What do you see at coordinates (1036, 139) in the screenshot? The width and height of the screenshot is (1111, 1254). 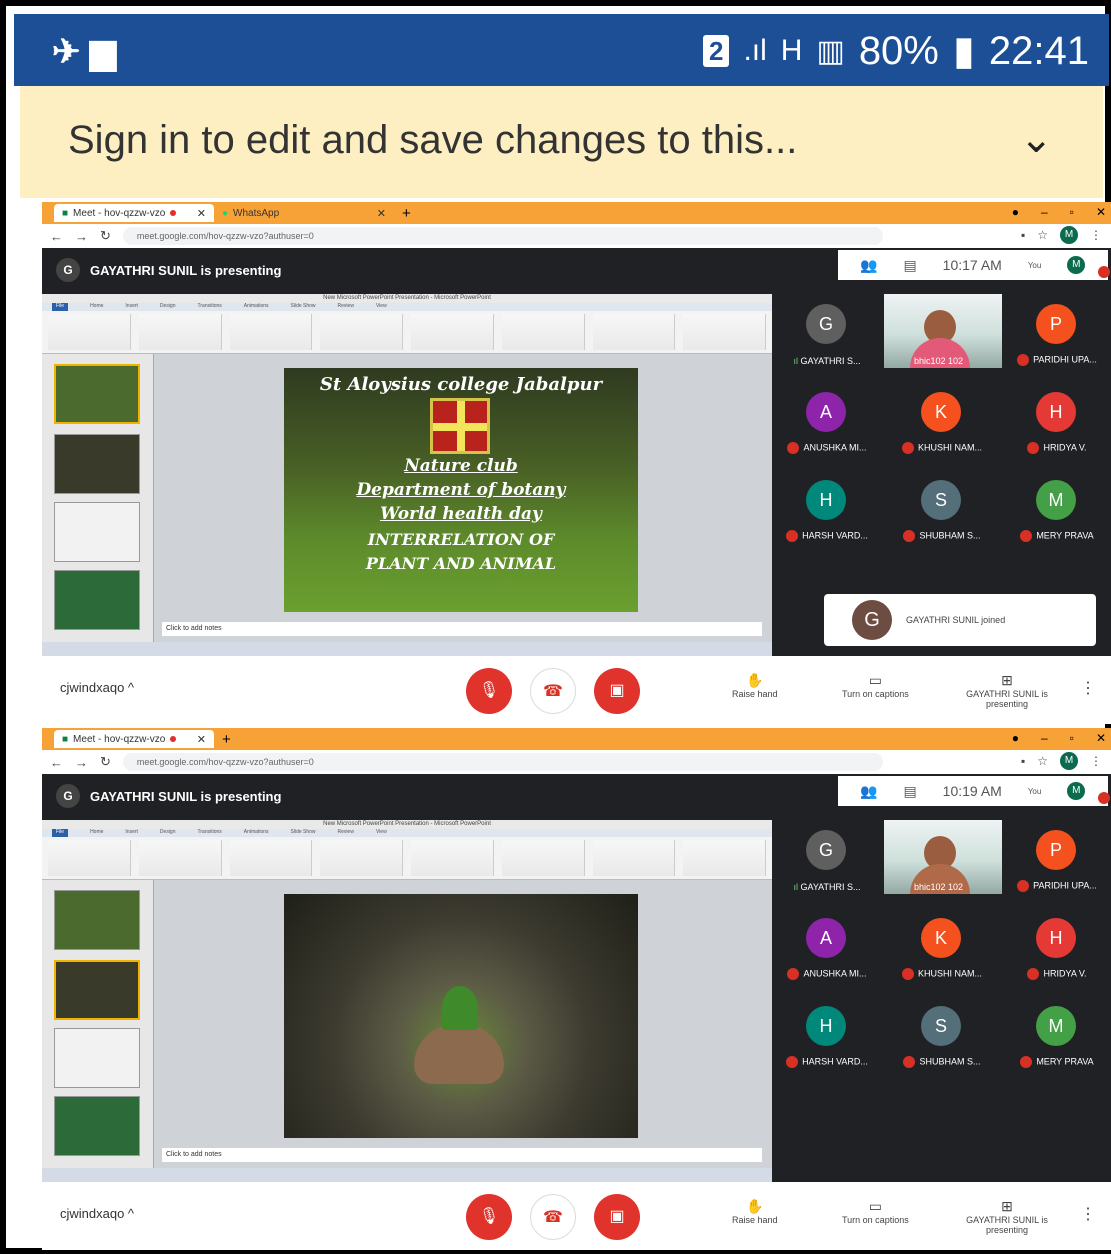 I see `chevron-down-icon: ⌄` at bounding box center [1036, 139].